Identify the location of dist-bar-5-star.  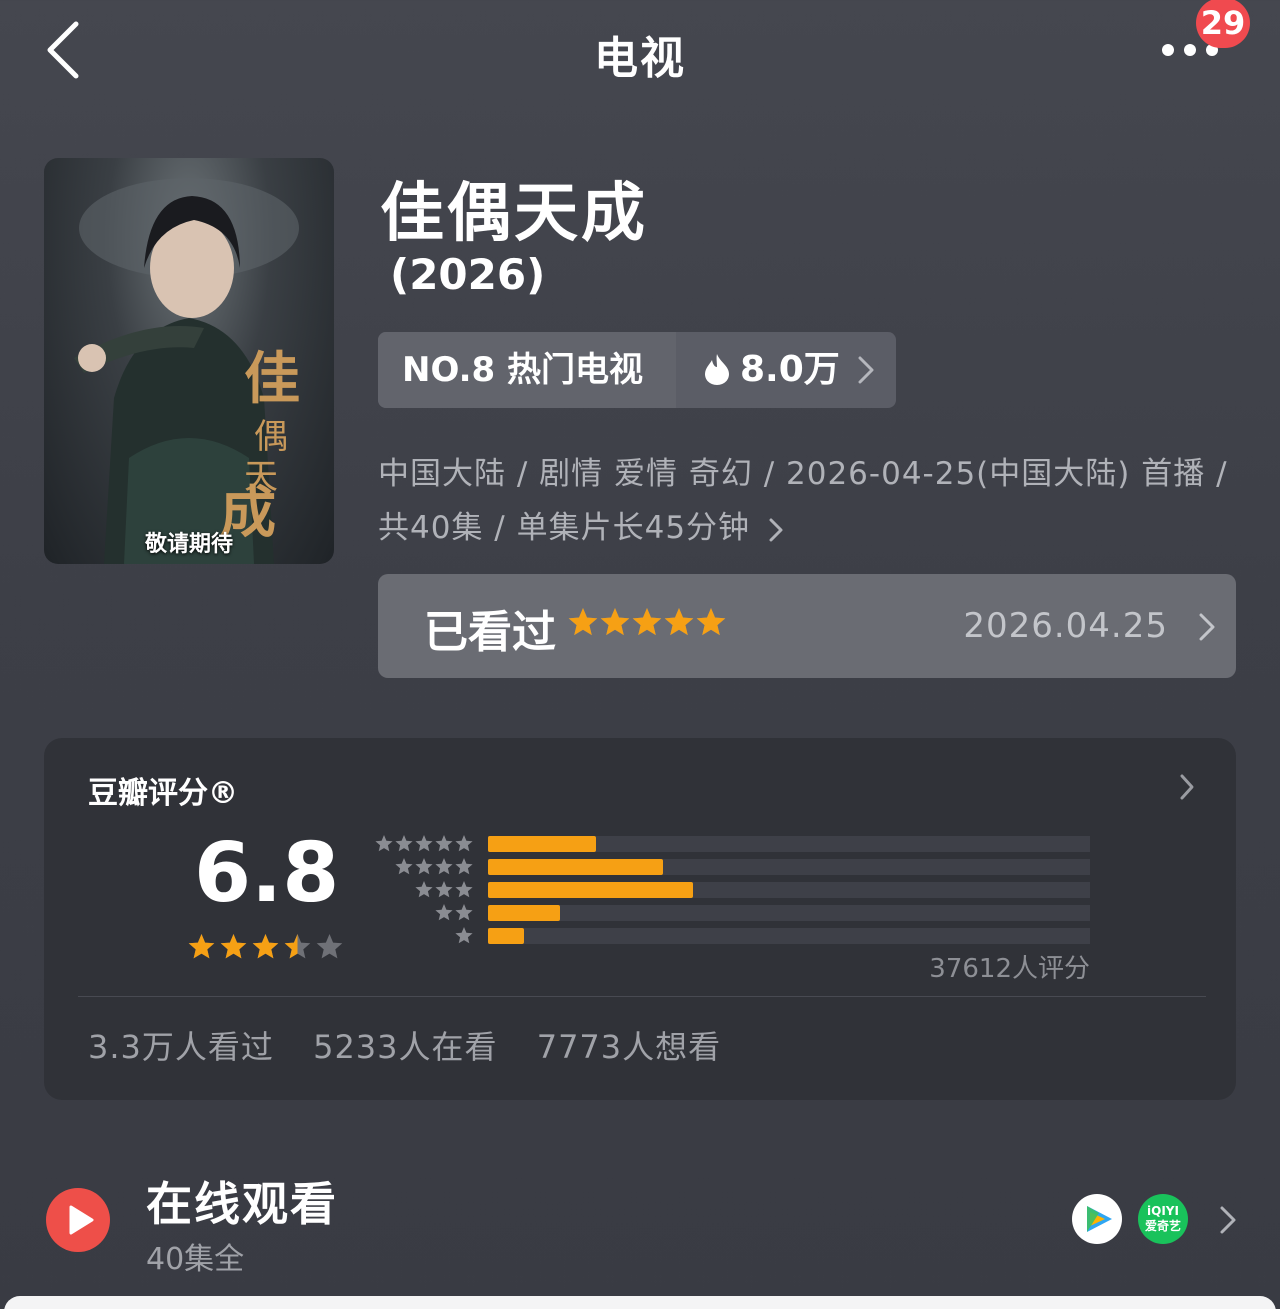
(542, 844).